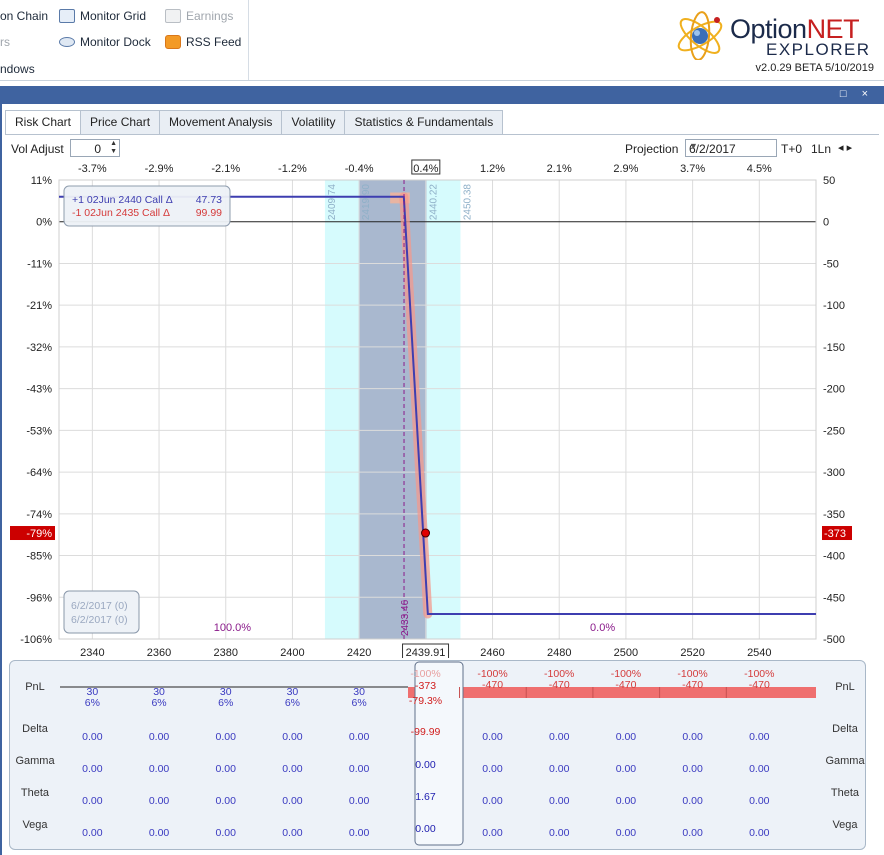 This screenshot has width=884, height=855. Describe the element at coordinates (692, 169) in the screenshot. I see `top-tick-label: 3.7%` at that location.